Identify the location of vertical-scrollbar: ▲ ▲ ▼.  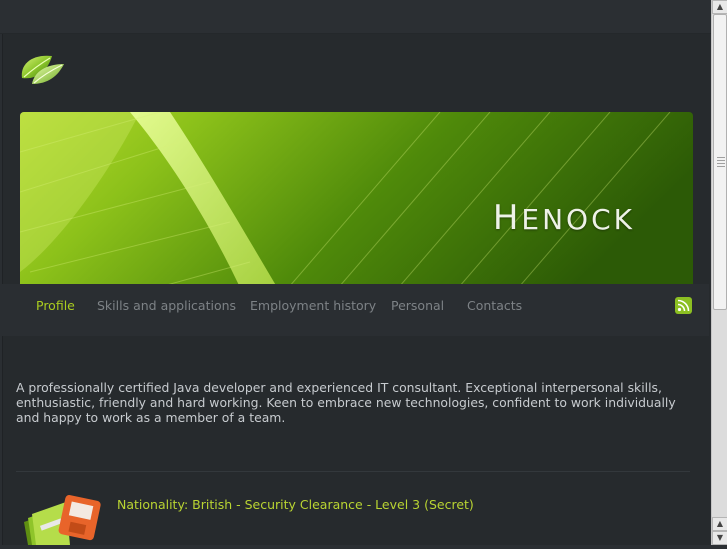
(719, 272).